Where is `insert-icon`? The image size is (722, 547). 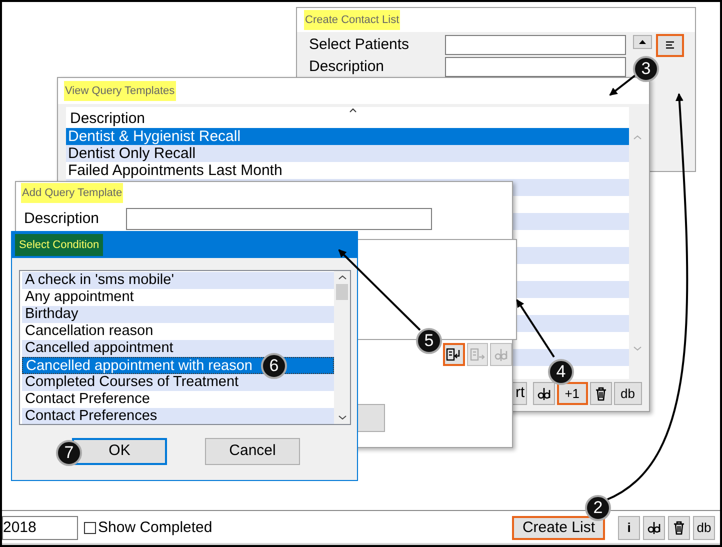 insert-icon is located at coordinates (454, 354).